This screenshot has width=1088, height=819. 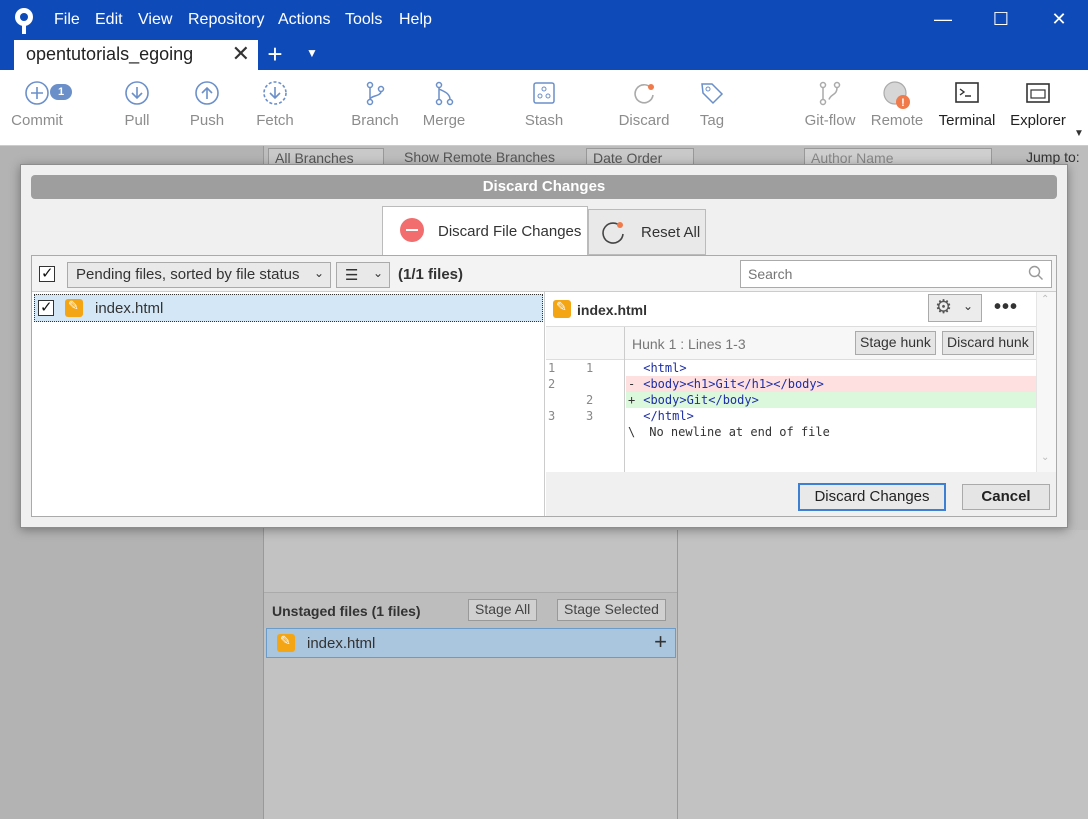 What do you see at coordinates (67, 20) in the screenshot?
I see `menu-file: File` at bounding box center [67, 20].